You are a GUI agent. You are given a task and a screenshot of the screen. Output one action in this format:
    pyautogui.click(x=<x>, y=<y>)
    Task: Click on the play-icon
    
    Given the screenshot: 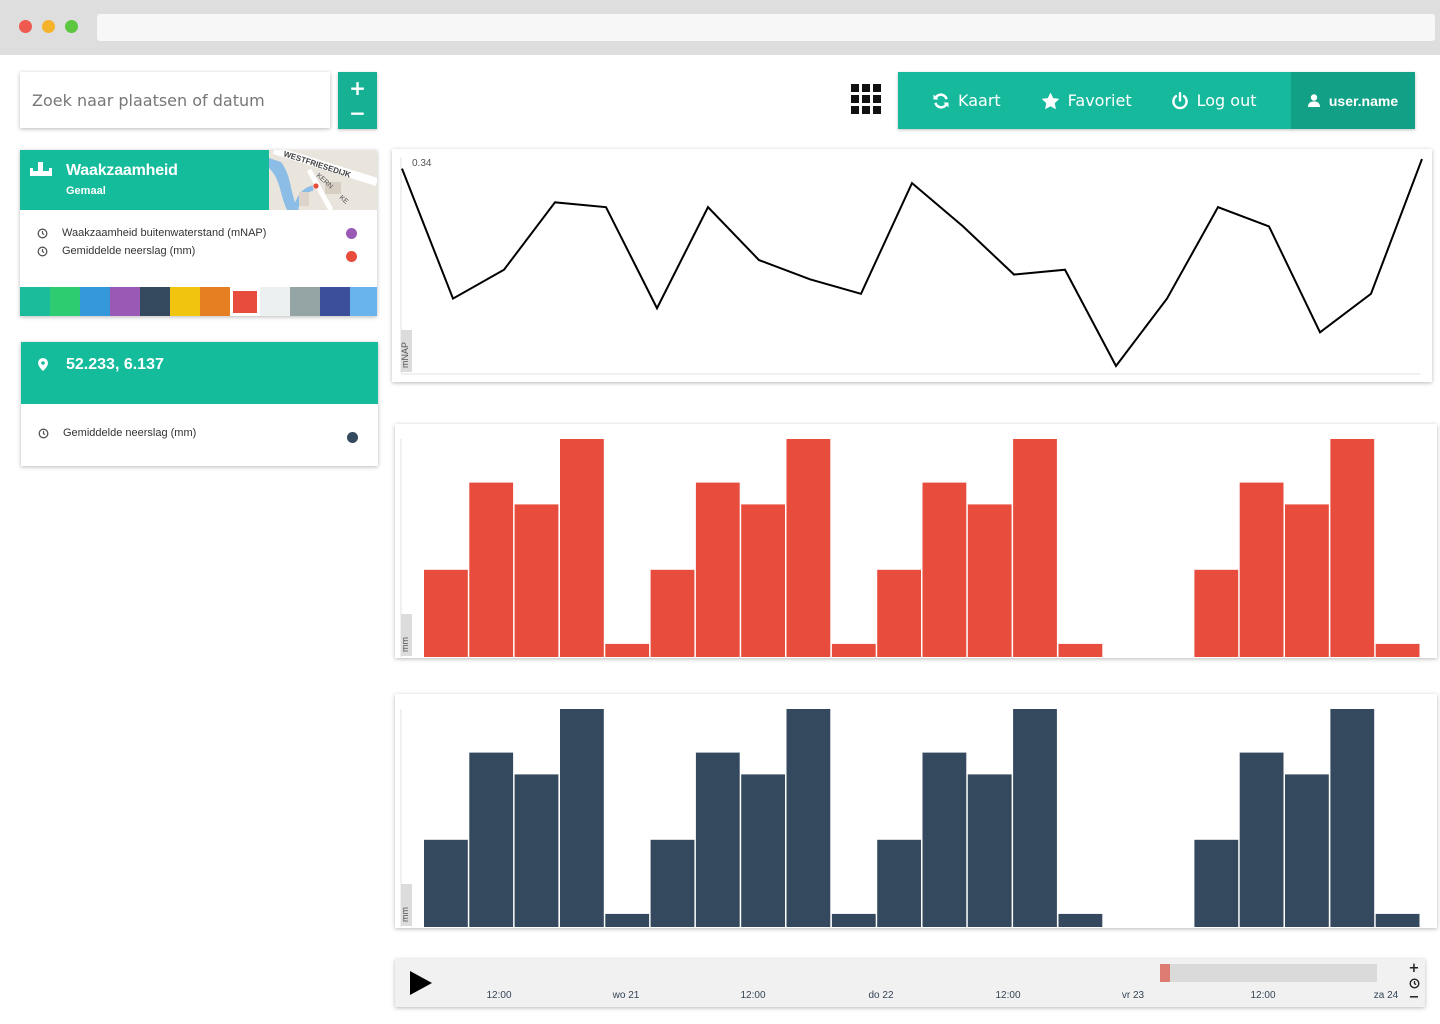 What is the action you would take?
    pyautogui.click(x=421, y=985)
    